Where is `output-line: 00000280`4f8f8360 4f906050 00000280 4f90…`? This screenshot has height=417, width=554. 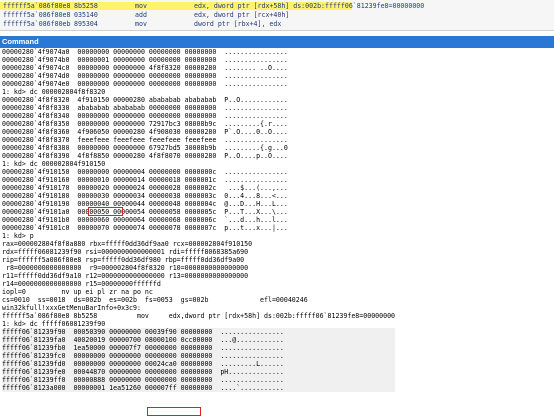
output-line: 00000280`4f8f8360 4f906050 00000280 4f90… is located at coordinates (145, 132).